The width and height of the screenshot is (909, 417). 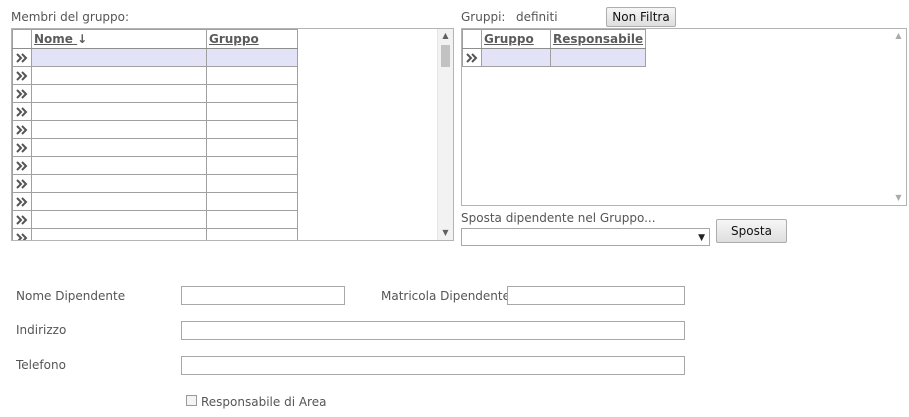 What do you see at coordinates (483, 17) in the screenshot?
I see `groups-label: Gruppi:` at bounding box center [483, 17].